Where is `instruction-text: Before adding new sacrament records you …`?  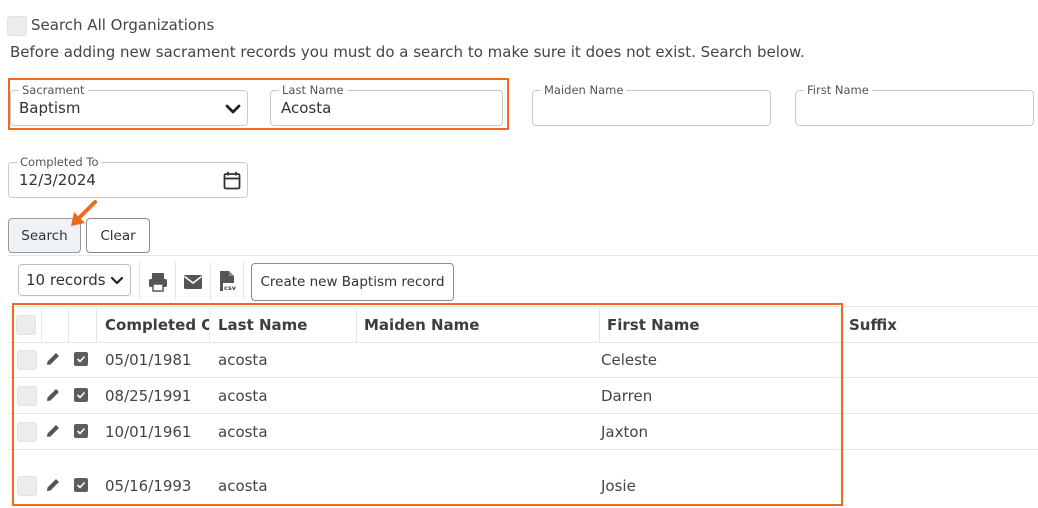
instruction-text: Before adding new sacrament records you … is located at coordinates (407, 52).